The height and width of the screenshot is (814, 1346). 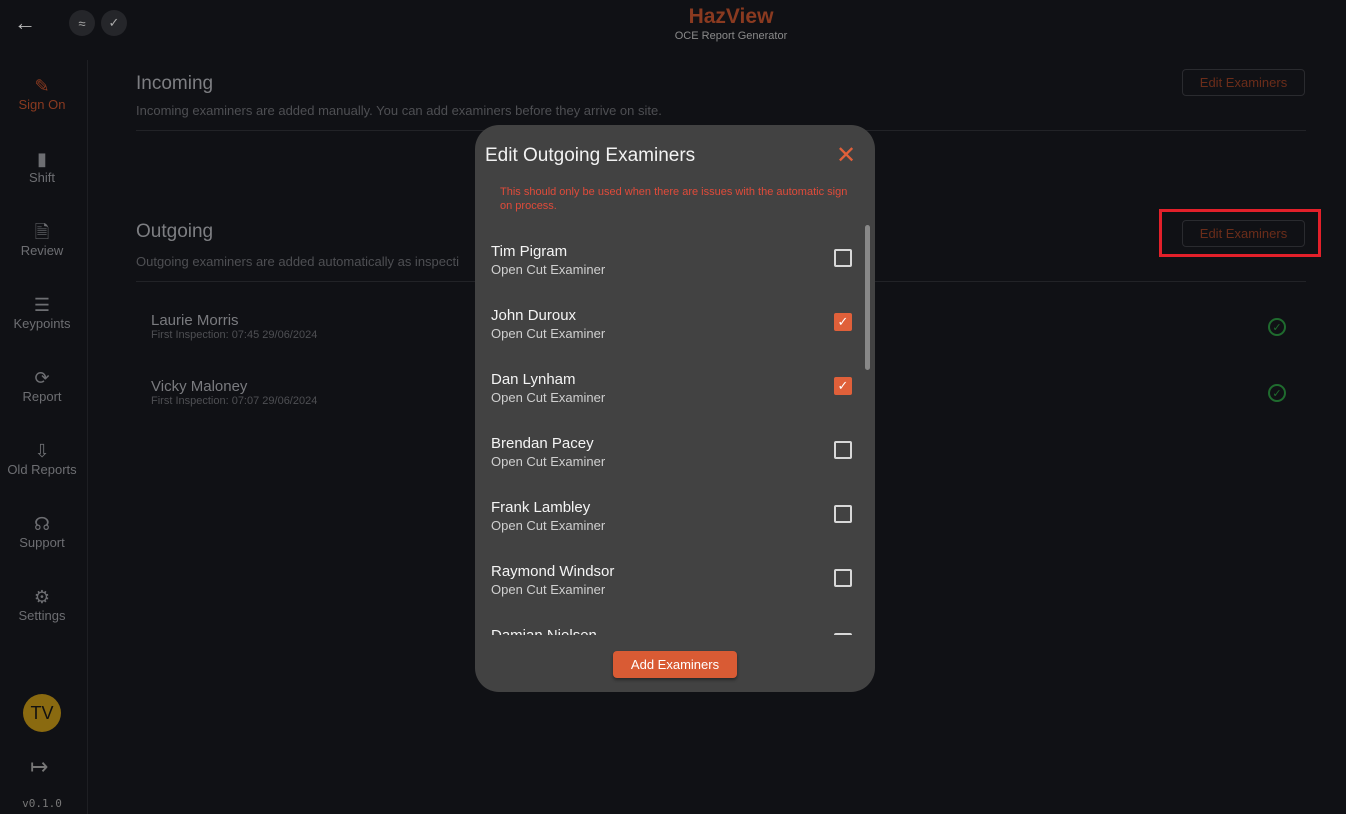 What do you see at coordinates (42, 451) in the screenshot?
I see `archive-icon: ⇩` at bounding box center [42, 451].